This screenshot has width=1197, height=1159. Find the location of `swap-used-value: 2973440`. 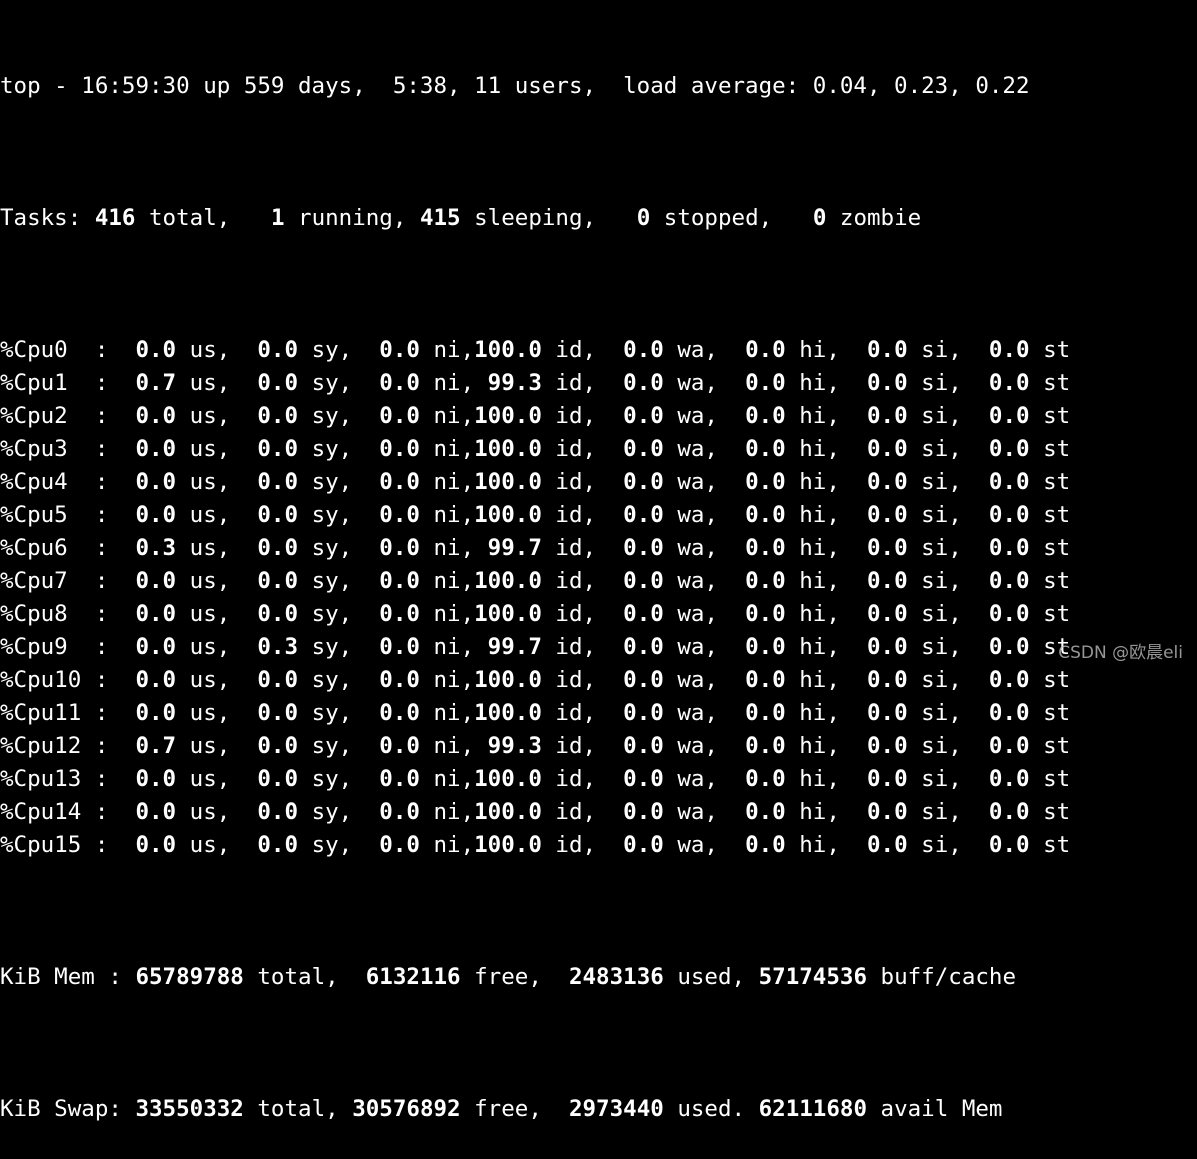

swap-used-value: 2973440 is located at coordinates (616, 1109).